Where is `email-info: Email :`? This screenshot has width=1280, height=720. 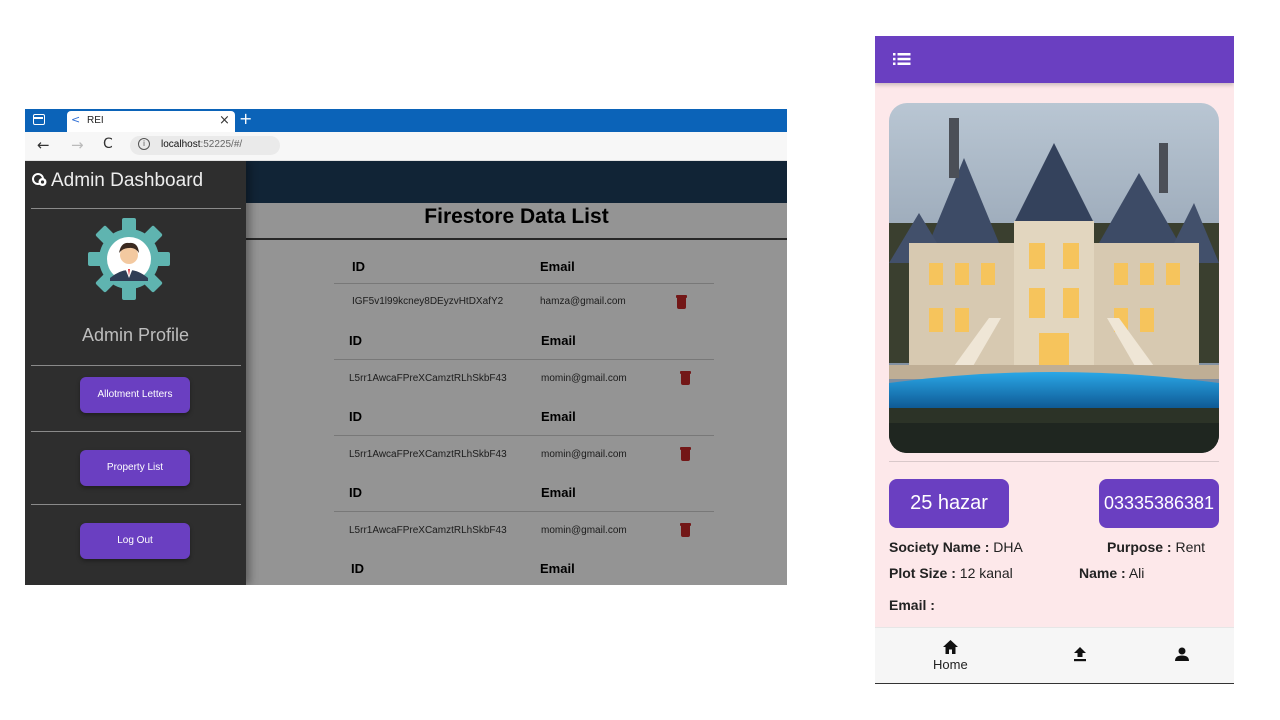
email-info: Email : is located at coordinates (912, 605).